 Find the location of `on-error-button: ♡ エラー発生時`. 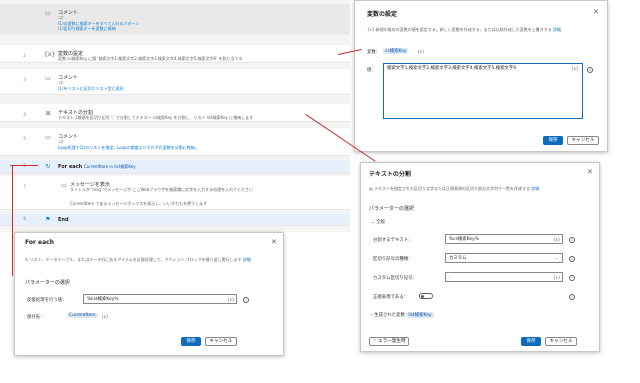

on-error-button: ♡ エラー発生時 is located at coordinates (389, 341).